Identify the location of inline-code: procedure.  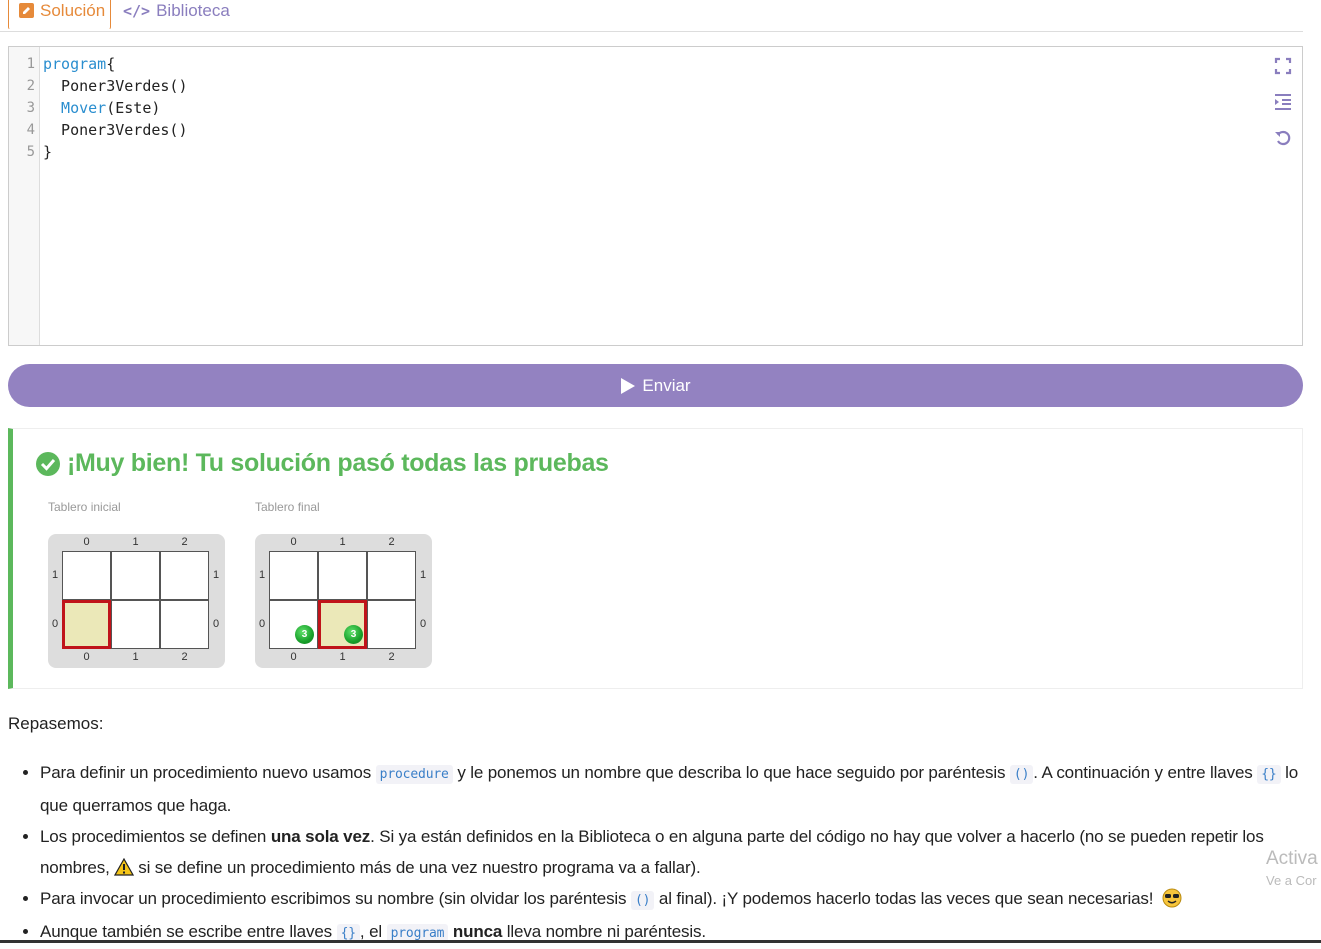
(414, 774).